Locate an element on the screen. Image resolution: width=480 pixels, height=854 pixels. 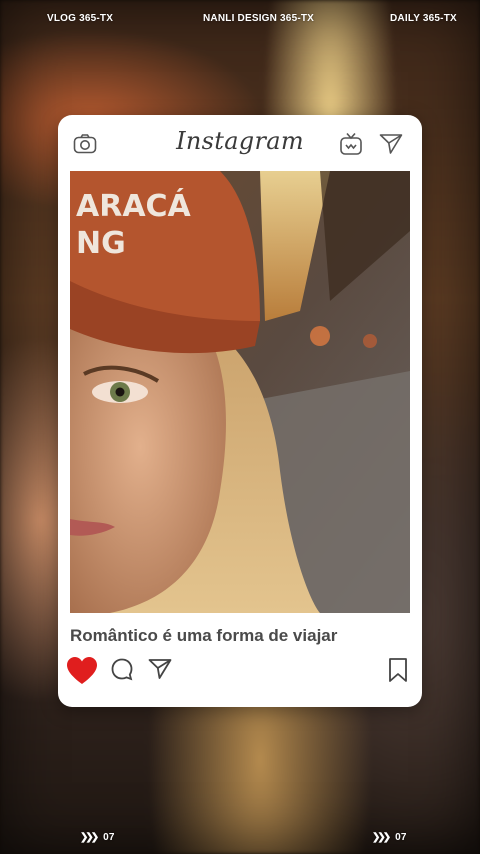
instagram-logo: Instagram is located at coordinates (240, 141).